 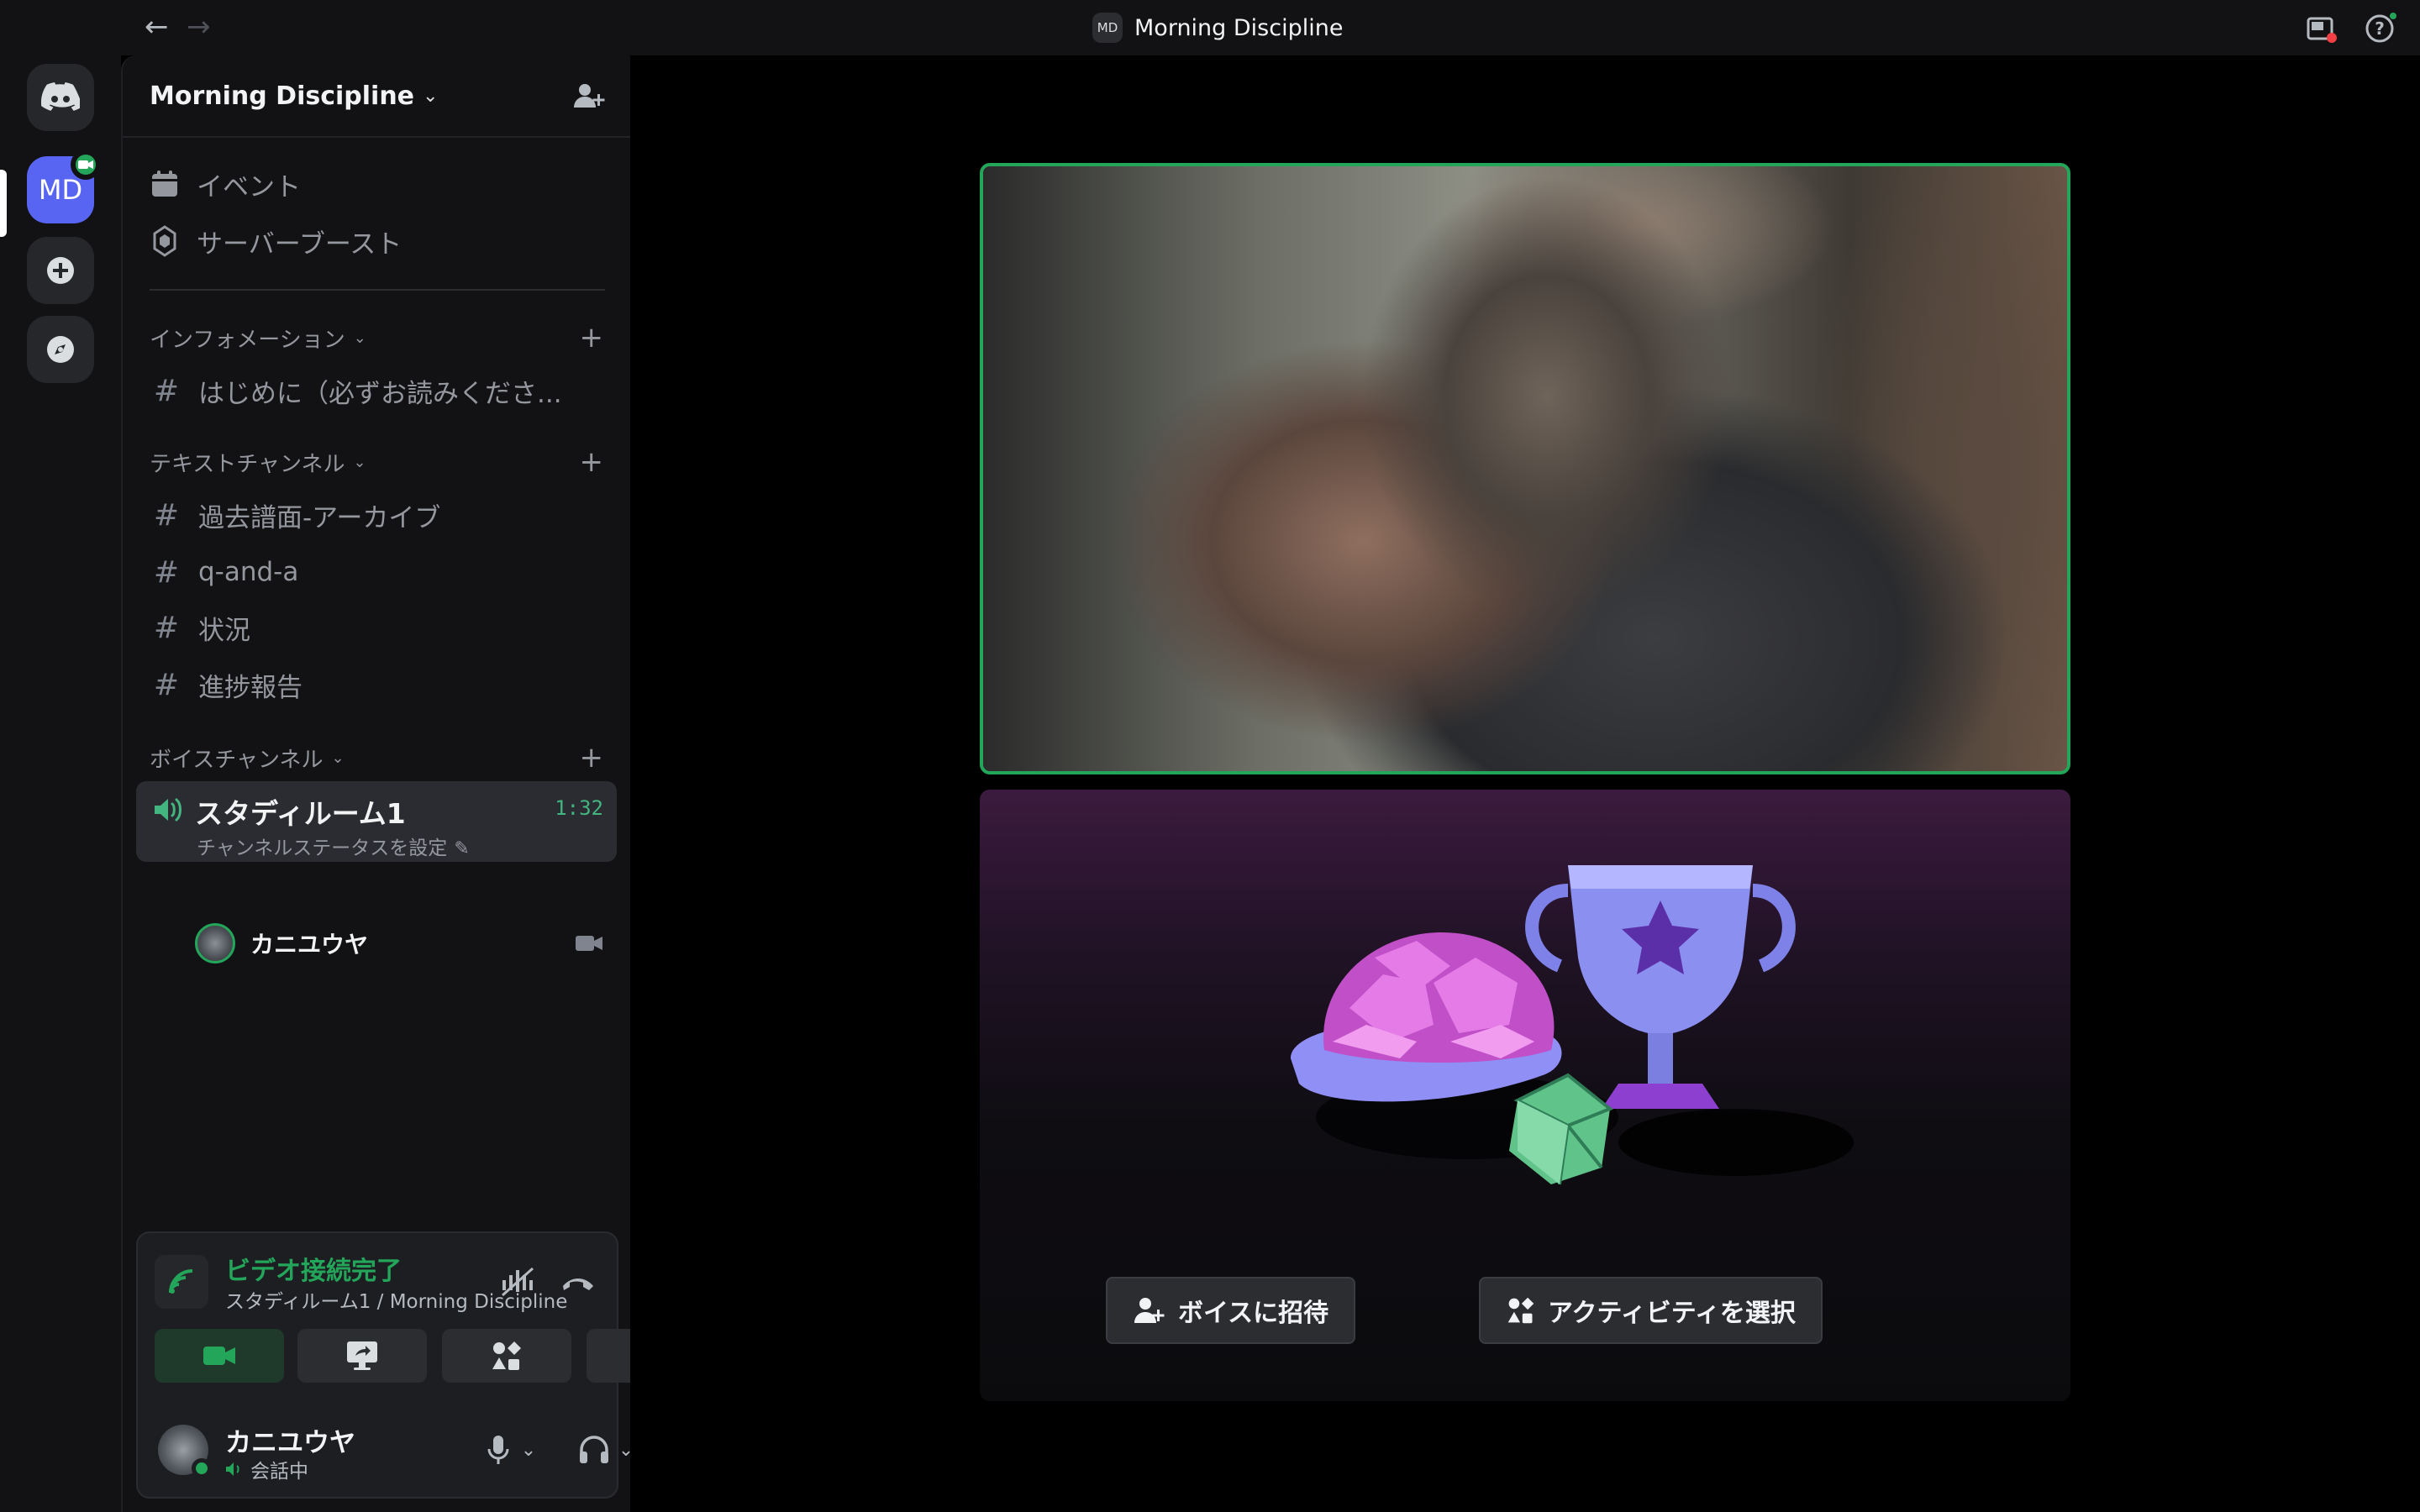 What do you see at coordinates (1149, 1310) in the screenshot?
I see `invite-person-icon` at bounding box center [1149, 1310].